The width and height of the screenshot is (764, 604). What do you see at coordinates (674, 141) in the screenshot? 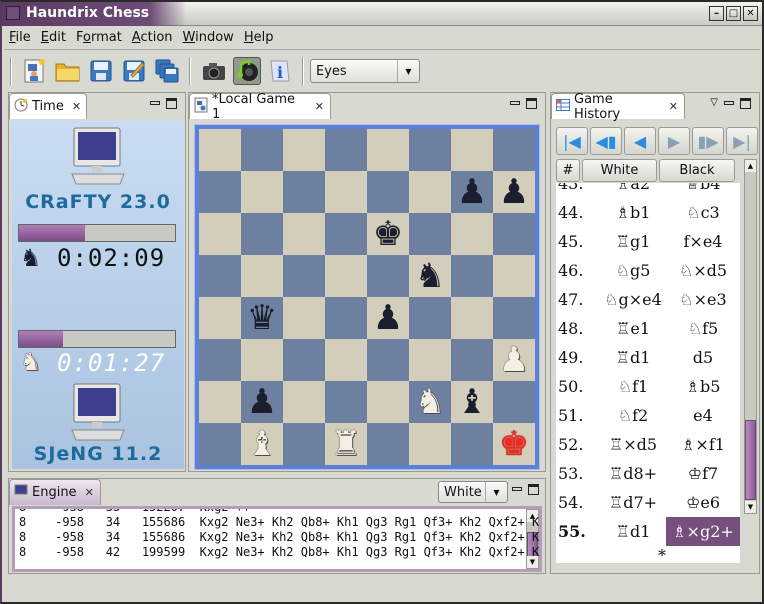
I see `next-move-button: ▶` at bounding box center [674, 141].